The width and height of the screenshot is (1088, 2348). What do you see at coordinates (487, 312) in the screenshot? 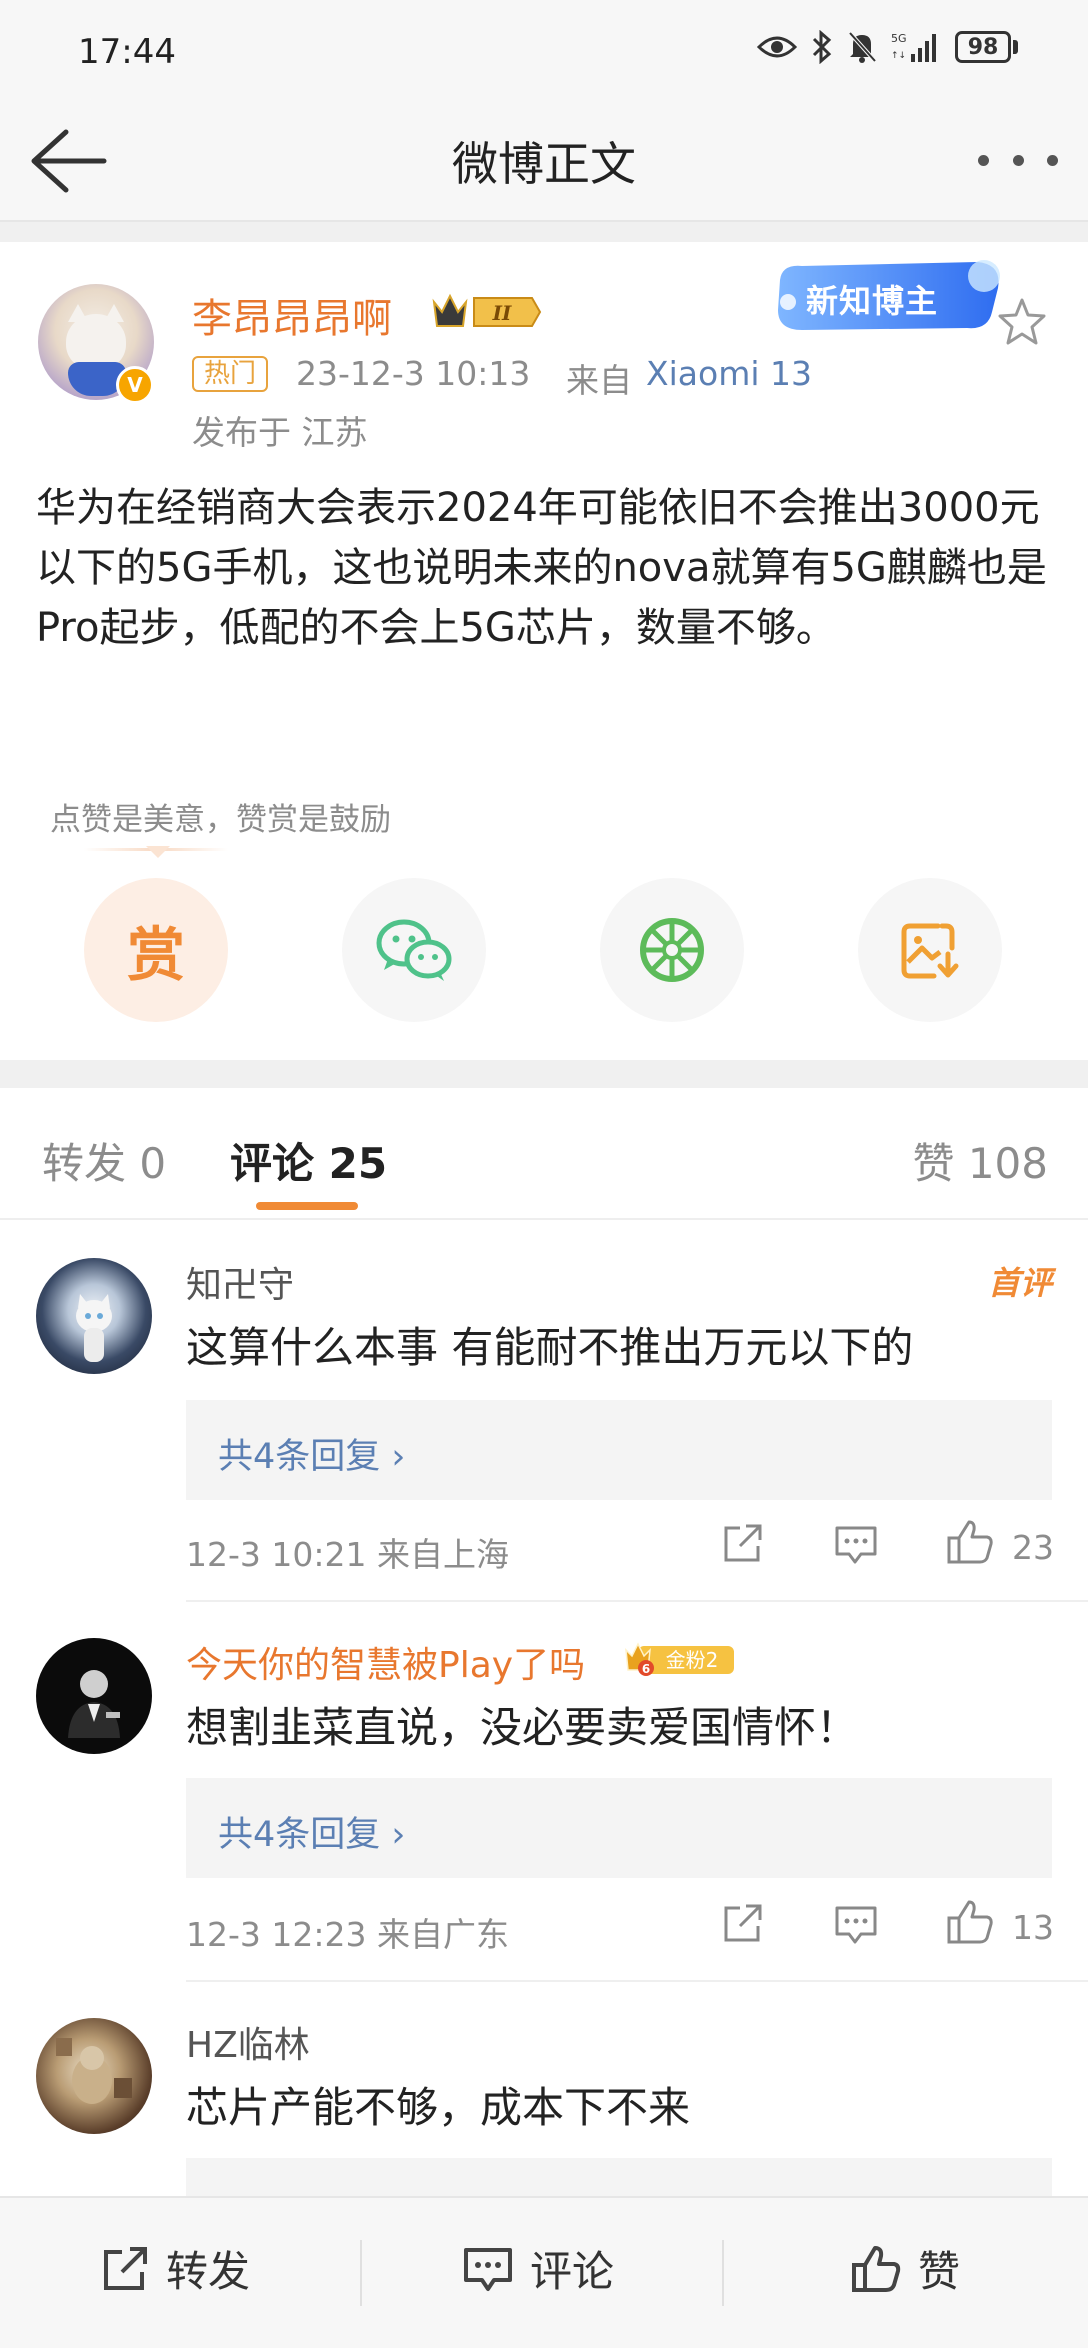
I see `crown-level-badge-icon: II` at bounding box center [487, 312].